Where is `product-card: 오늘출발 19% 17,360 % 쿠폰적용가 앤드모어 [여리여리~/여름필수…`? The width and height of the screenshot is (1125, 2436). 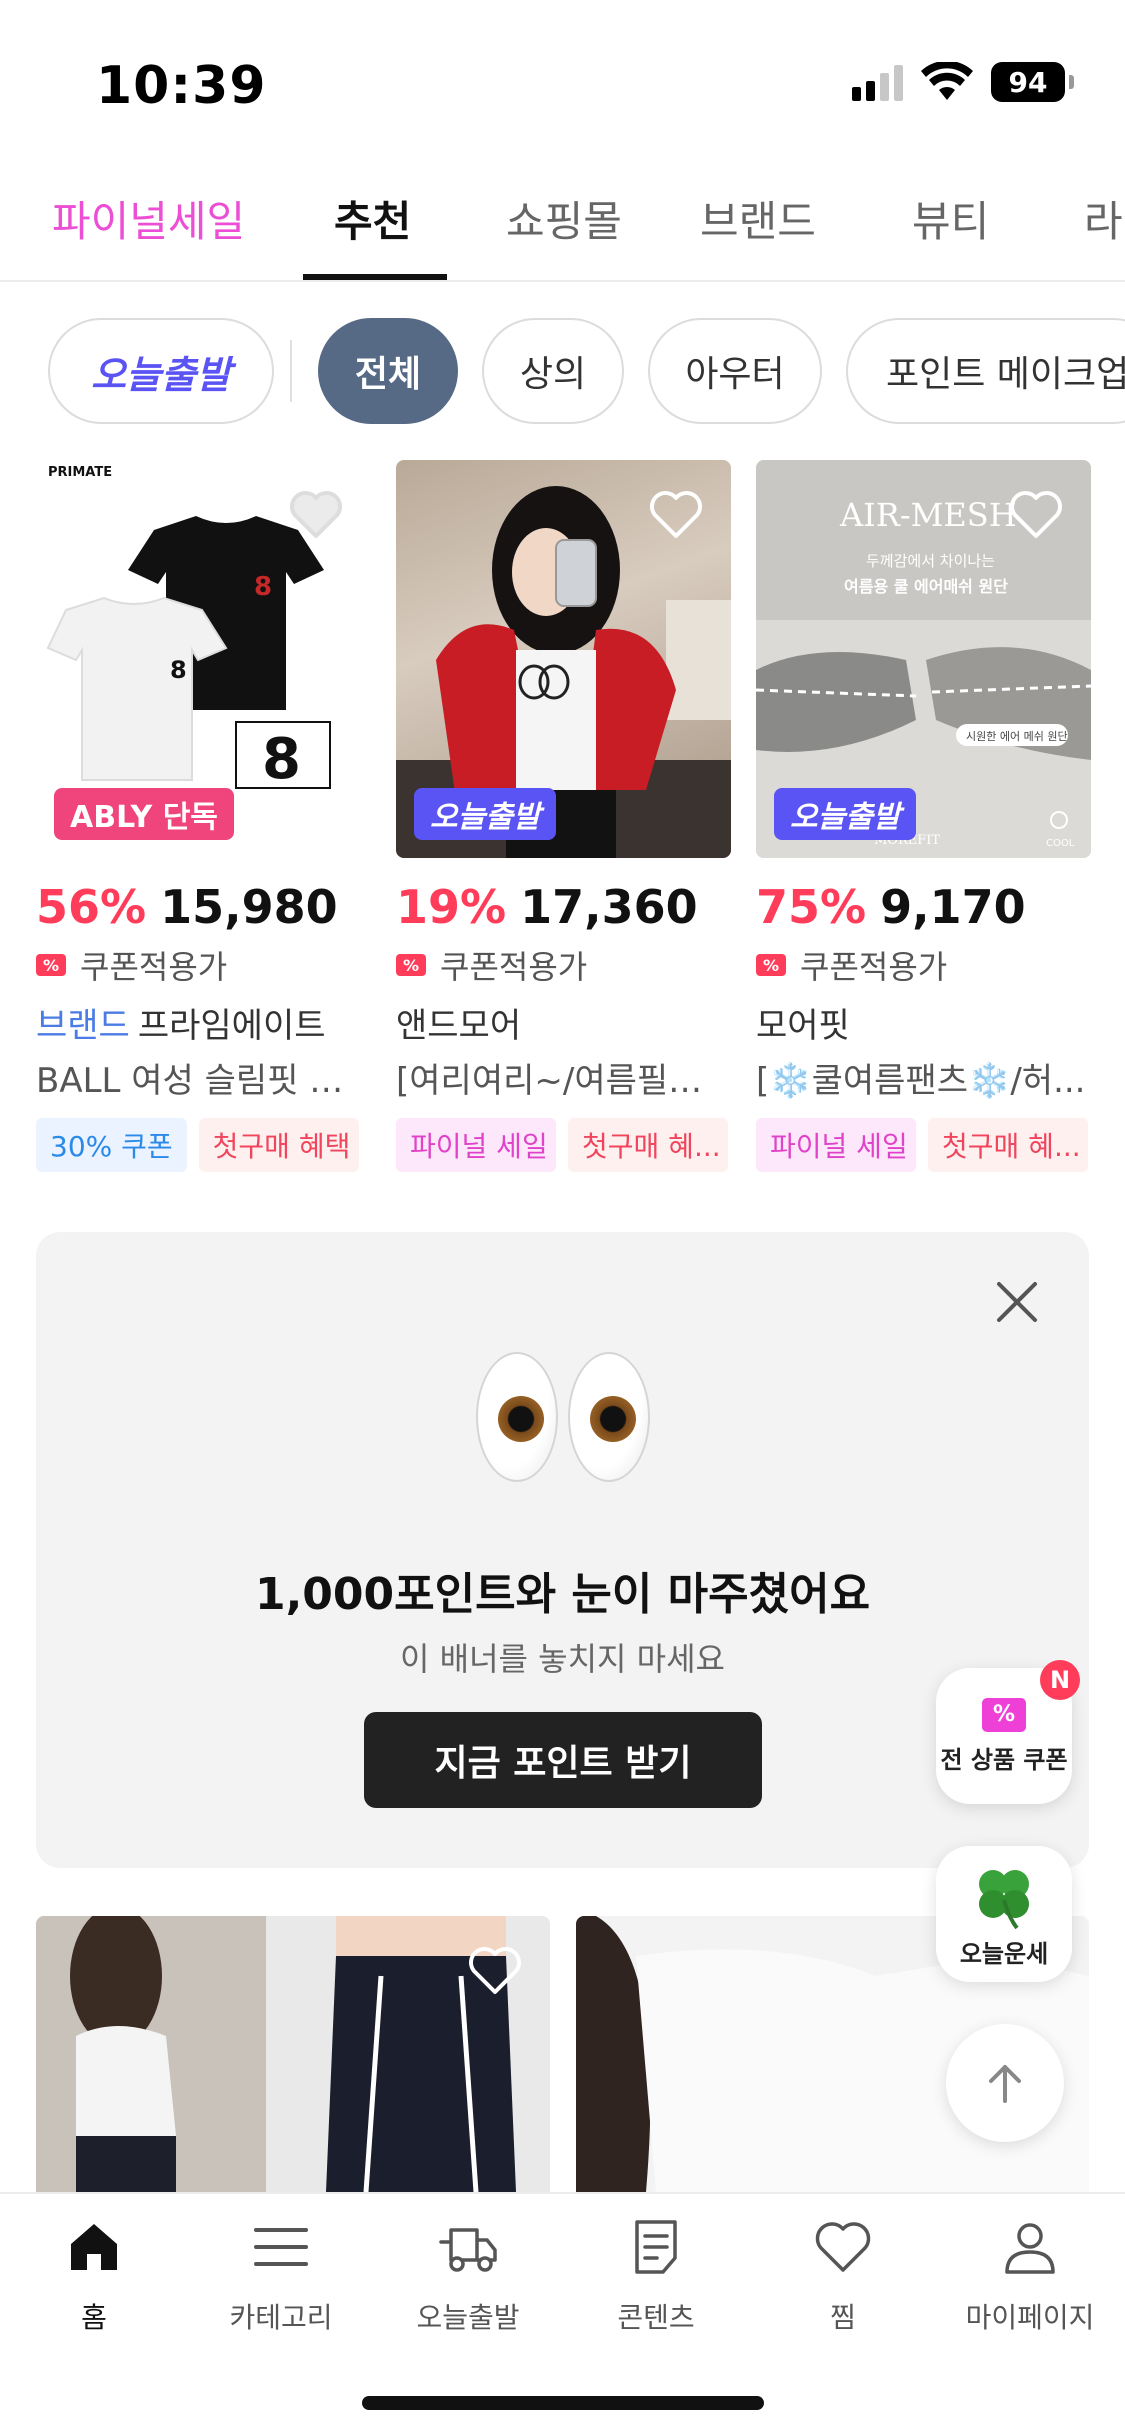 product-card: 오늘출발 19% 17,360 % 쿠폰적용가 앤드모어 [여리여리~/여름필수… is located at coordinates (563, 816).